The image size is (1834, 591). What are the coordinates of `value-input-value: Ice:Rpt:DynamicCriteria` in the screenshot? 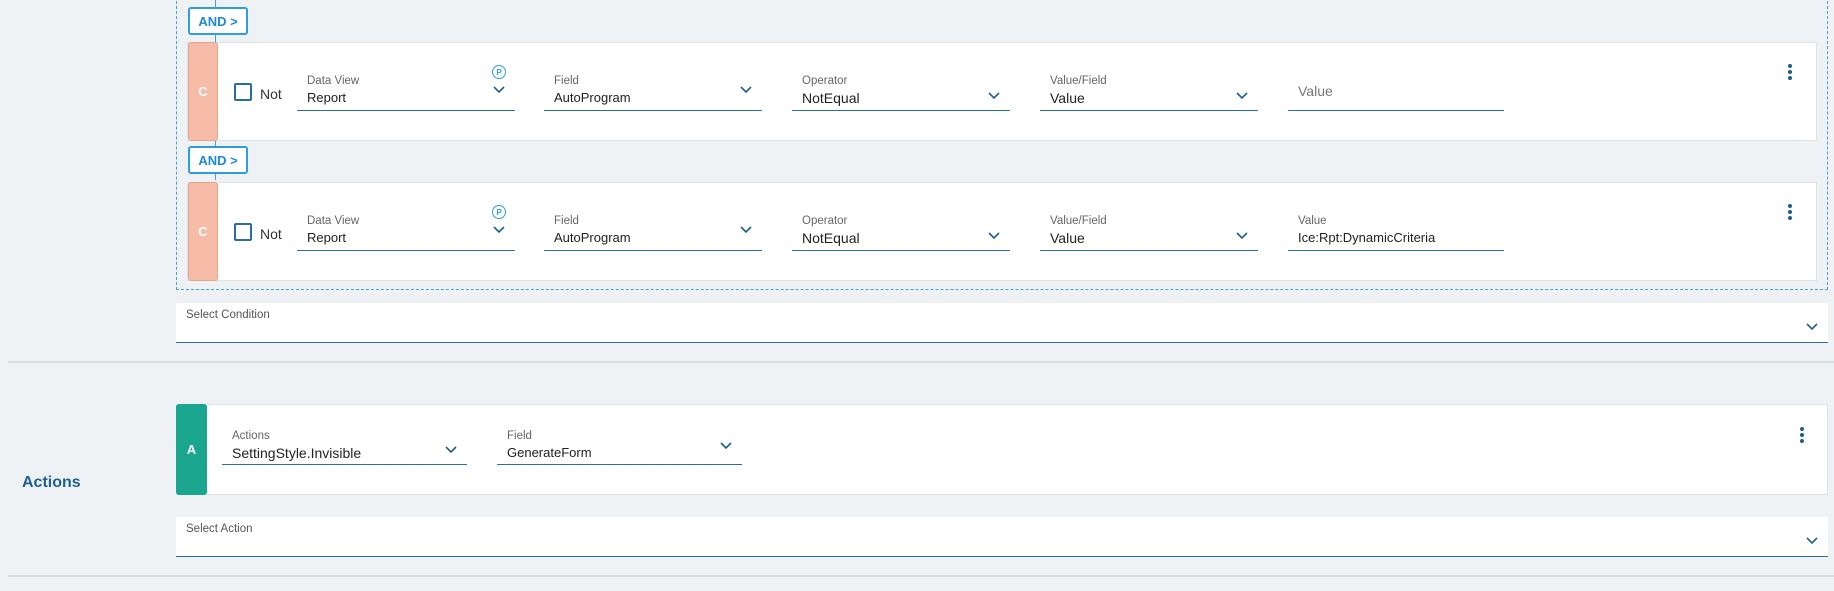 It's located at (1367, 237).